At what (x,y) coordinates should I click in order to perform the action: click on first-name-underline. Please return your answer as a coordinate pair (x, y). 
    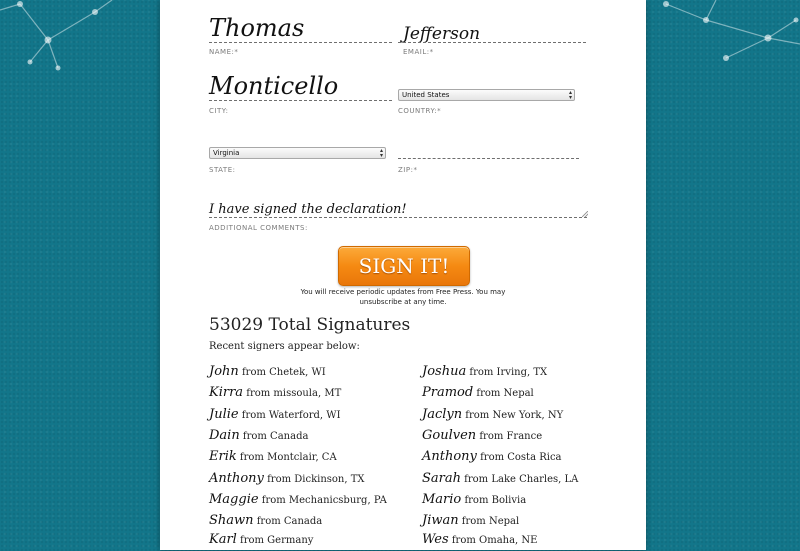
    Looking at the image, I should click on (300, 42).